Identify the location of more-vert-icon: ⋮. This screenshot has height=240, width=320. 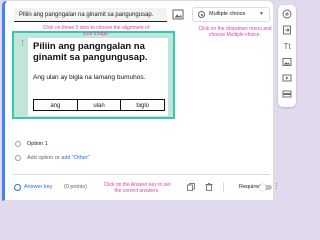
(276, 187).